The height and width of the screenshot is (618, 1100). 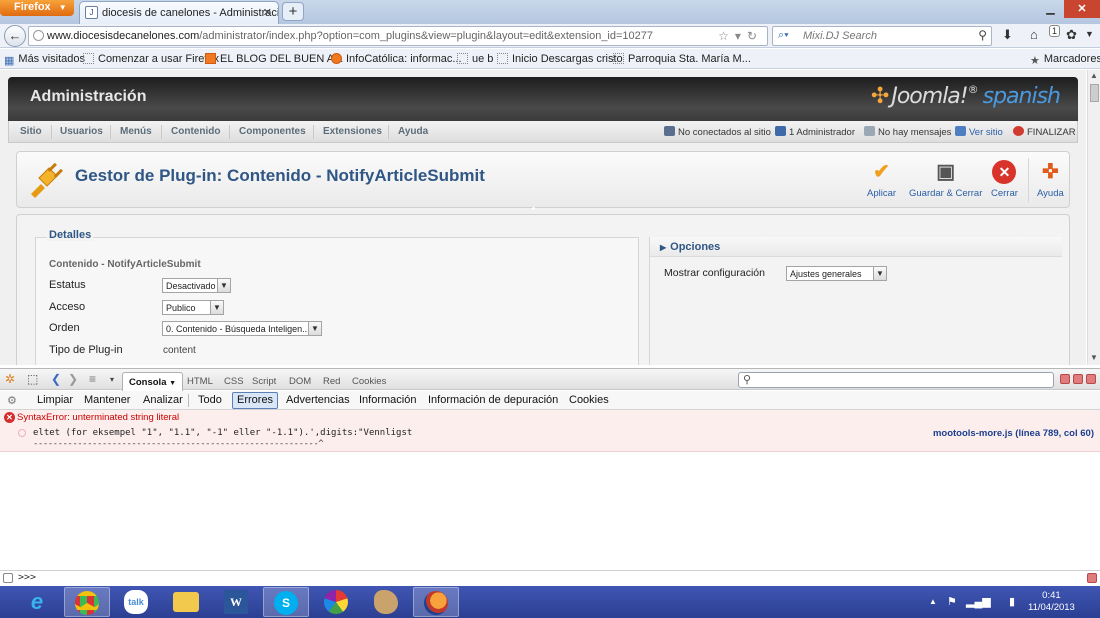 What do you see at coordinates (336, 602) in the screenshot?
I see `picasa-taskbar-icon` at bounding box center [336, 602].